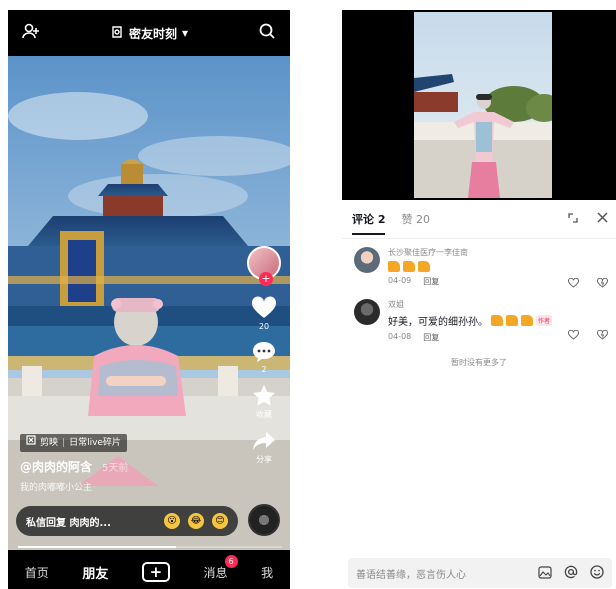  What do you see at coordinates (573, 219) in the screenshot?
I see `expand-icon` at bounding box center [573, 219].